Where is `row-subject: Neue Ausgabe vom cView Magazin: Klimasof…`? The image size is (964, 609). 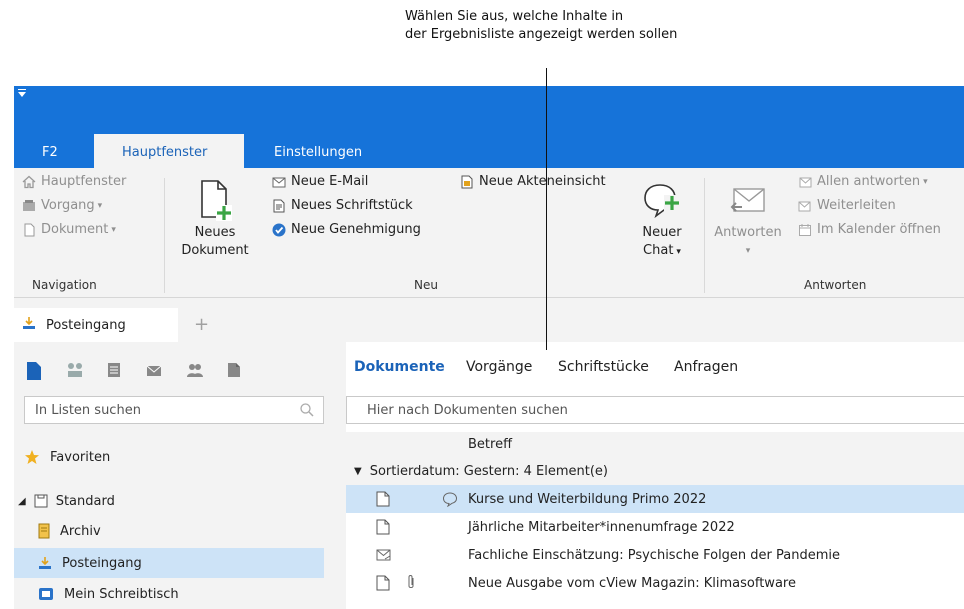
row-subject: Neue Ausgabe vom cView Magazin: Klimasof… is located at coordinates (632, 583).